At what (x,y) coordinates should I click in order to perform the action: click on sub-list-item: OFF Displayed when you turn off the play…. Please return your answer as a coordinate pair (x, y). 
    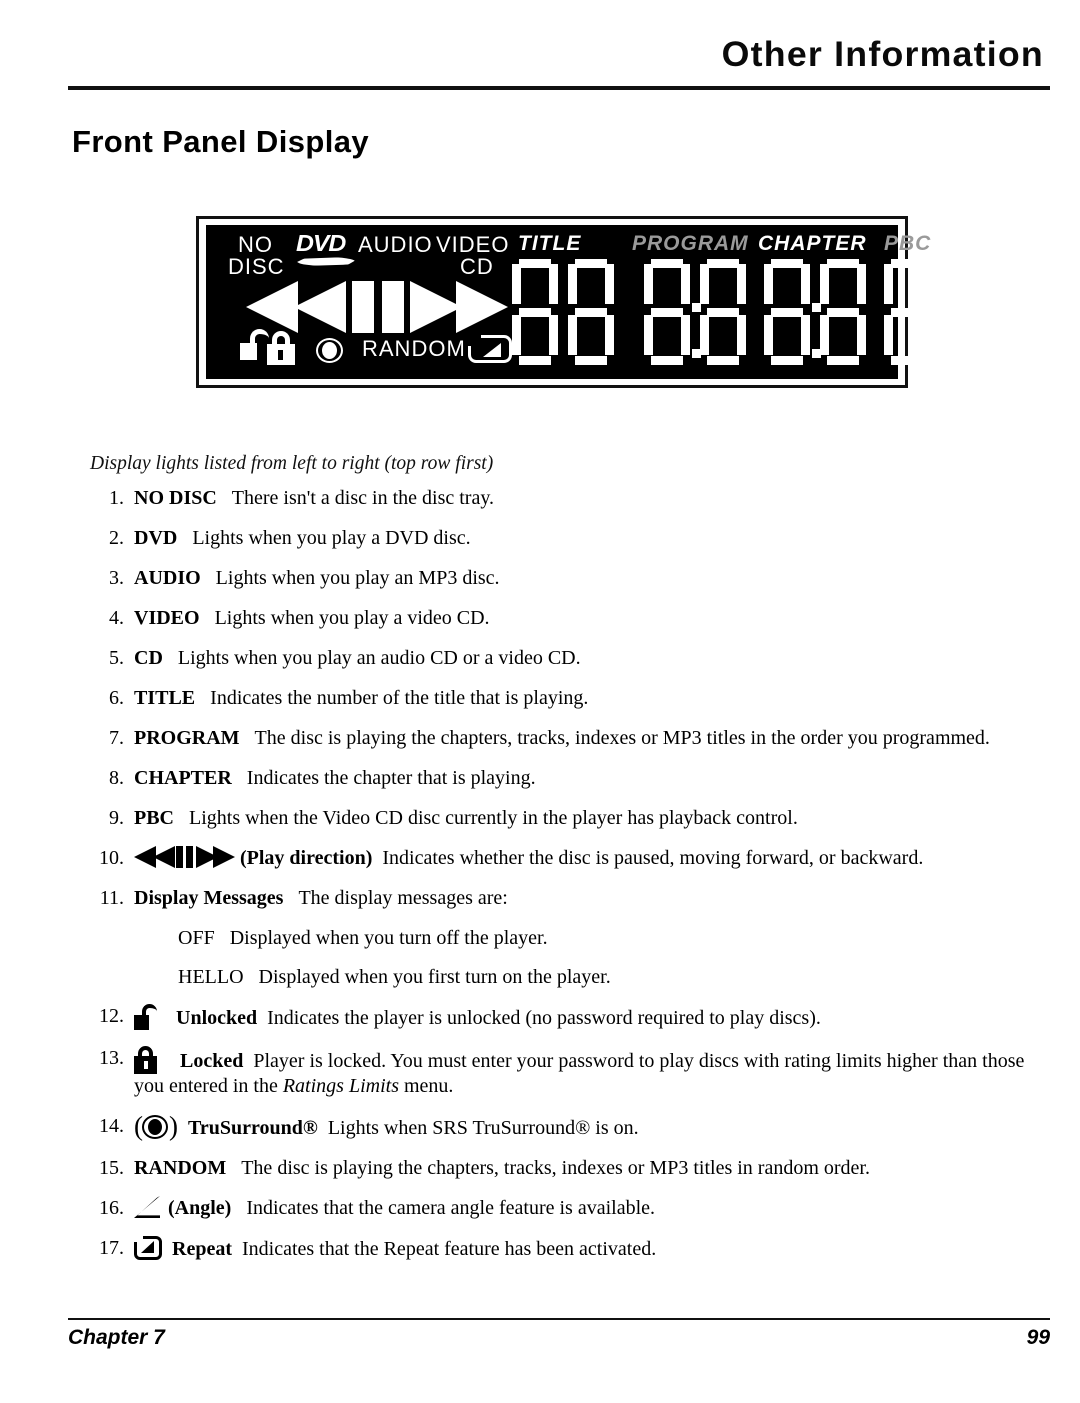
    Looking at the image, I should click on (563, 938).